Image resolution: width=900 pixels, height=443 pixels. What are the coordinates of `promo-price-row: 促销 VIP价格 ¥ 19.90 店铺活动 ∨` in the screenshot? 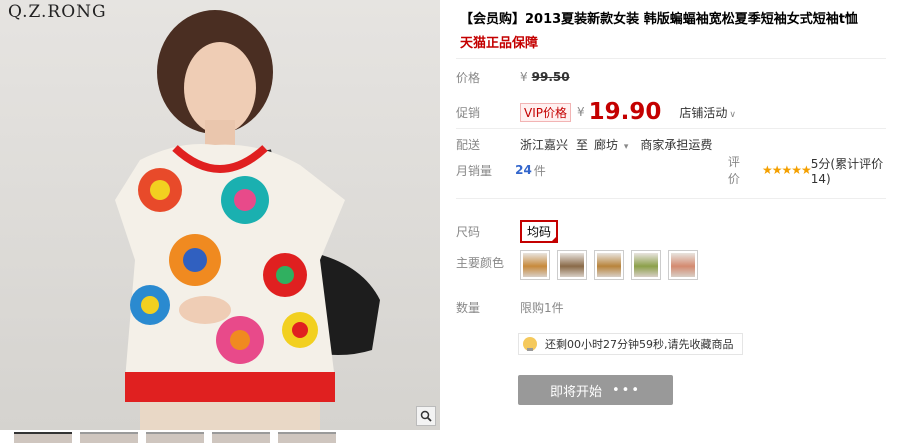 It's located at (676, 112).